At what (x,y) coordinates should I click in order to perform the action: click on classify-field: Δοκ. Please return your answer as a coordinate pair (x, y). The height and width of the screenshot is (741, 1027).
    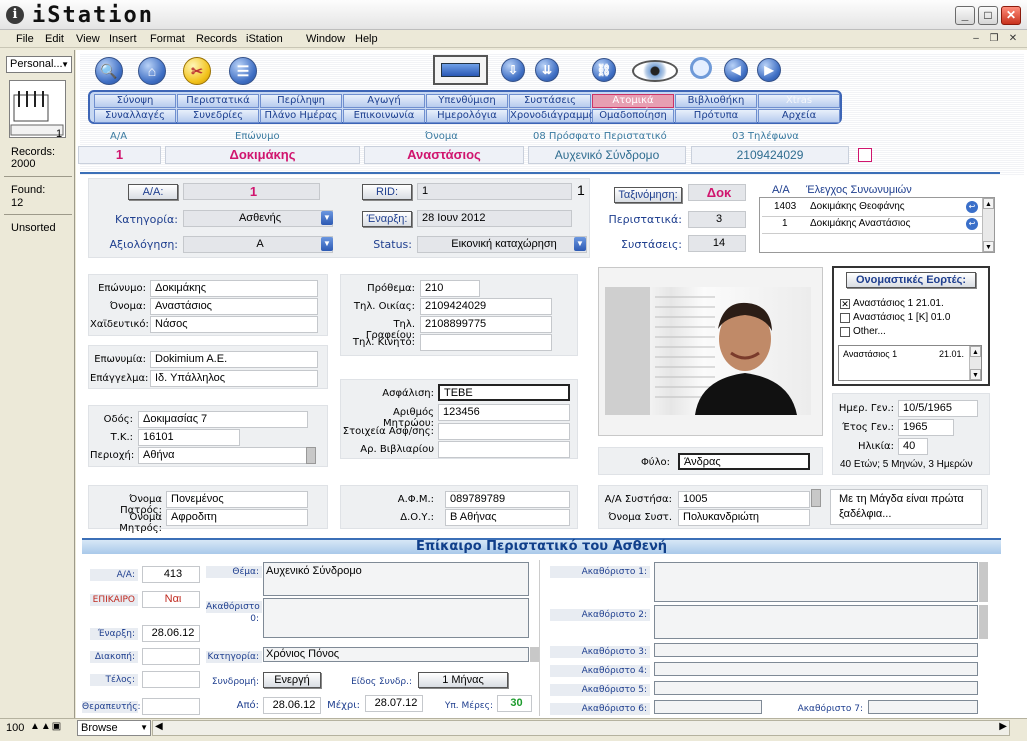
    Looking at the image, I should click on (717, 192).